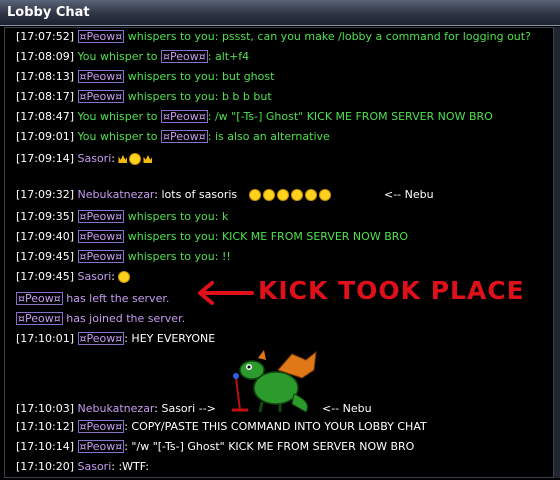 This screenshot has height=480, width=560. What do you see at coordinates (45, 338) in the screenshot?
I see `timestamp: [17:10:01]` at bounding box center [45, 338].